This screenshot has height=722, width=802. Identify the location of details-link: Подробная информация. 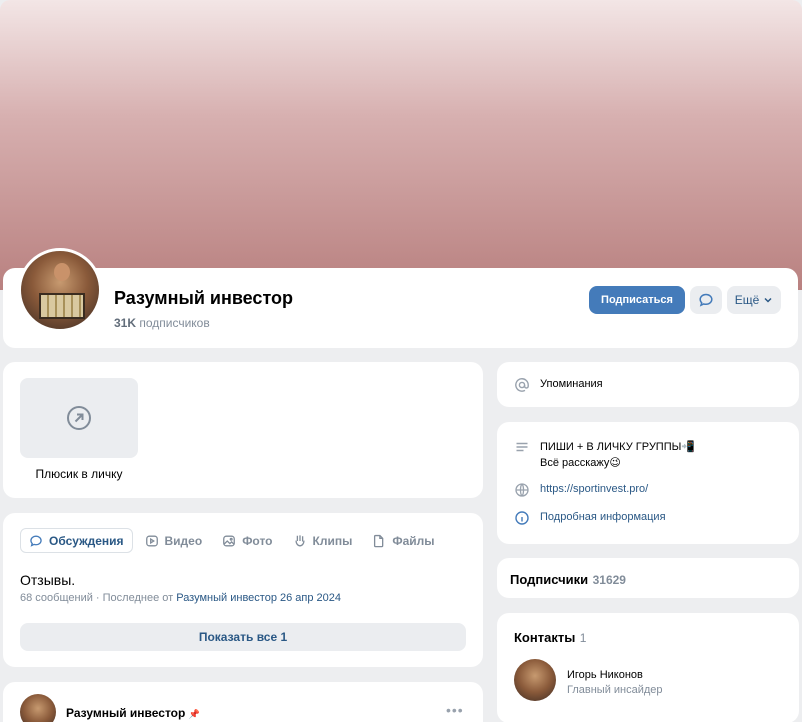
(603, 516).